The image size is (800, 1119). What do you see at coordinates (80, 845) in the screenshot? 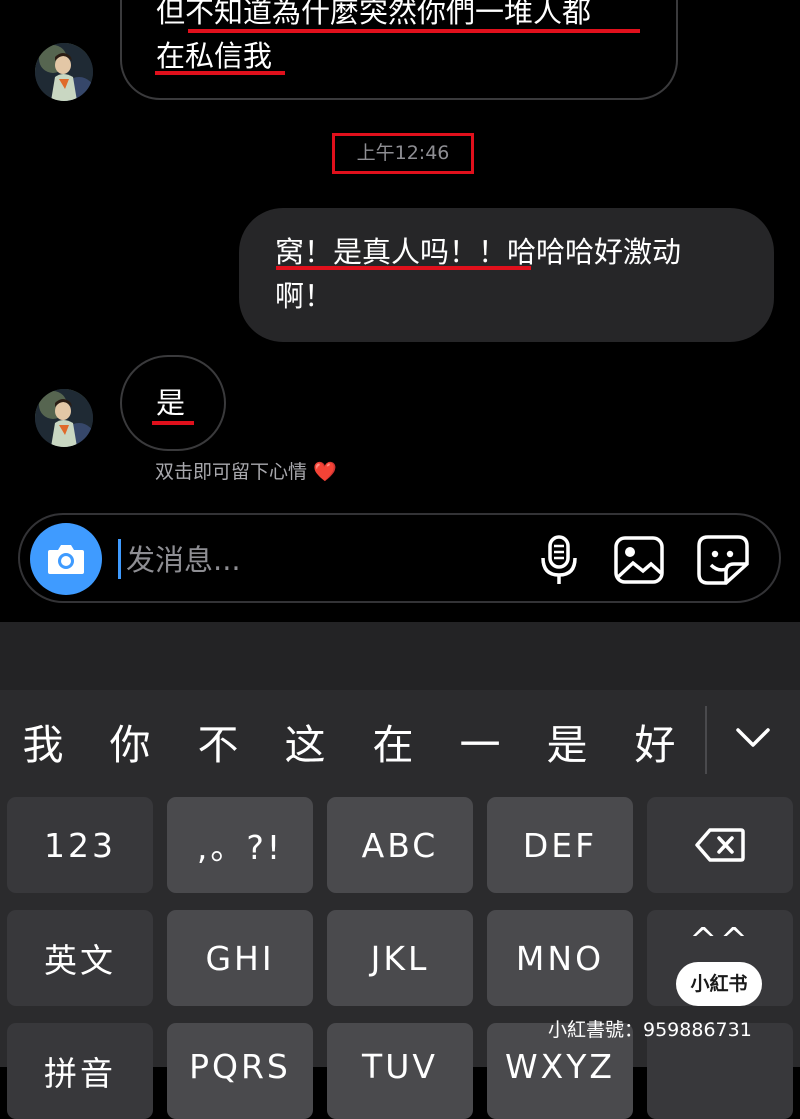
I see `key-123: 123` at bounding box center [80, 845].